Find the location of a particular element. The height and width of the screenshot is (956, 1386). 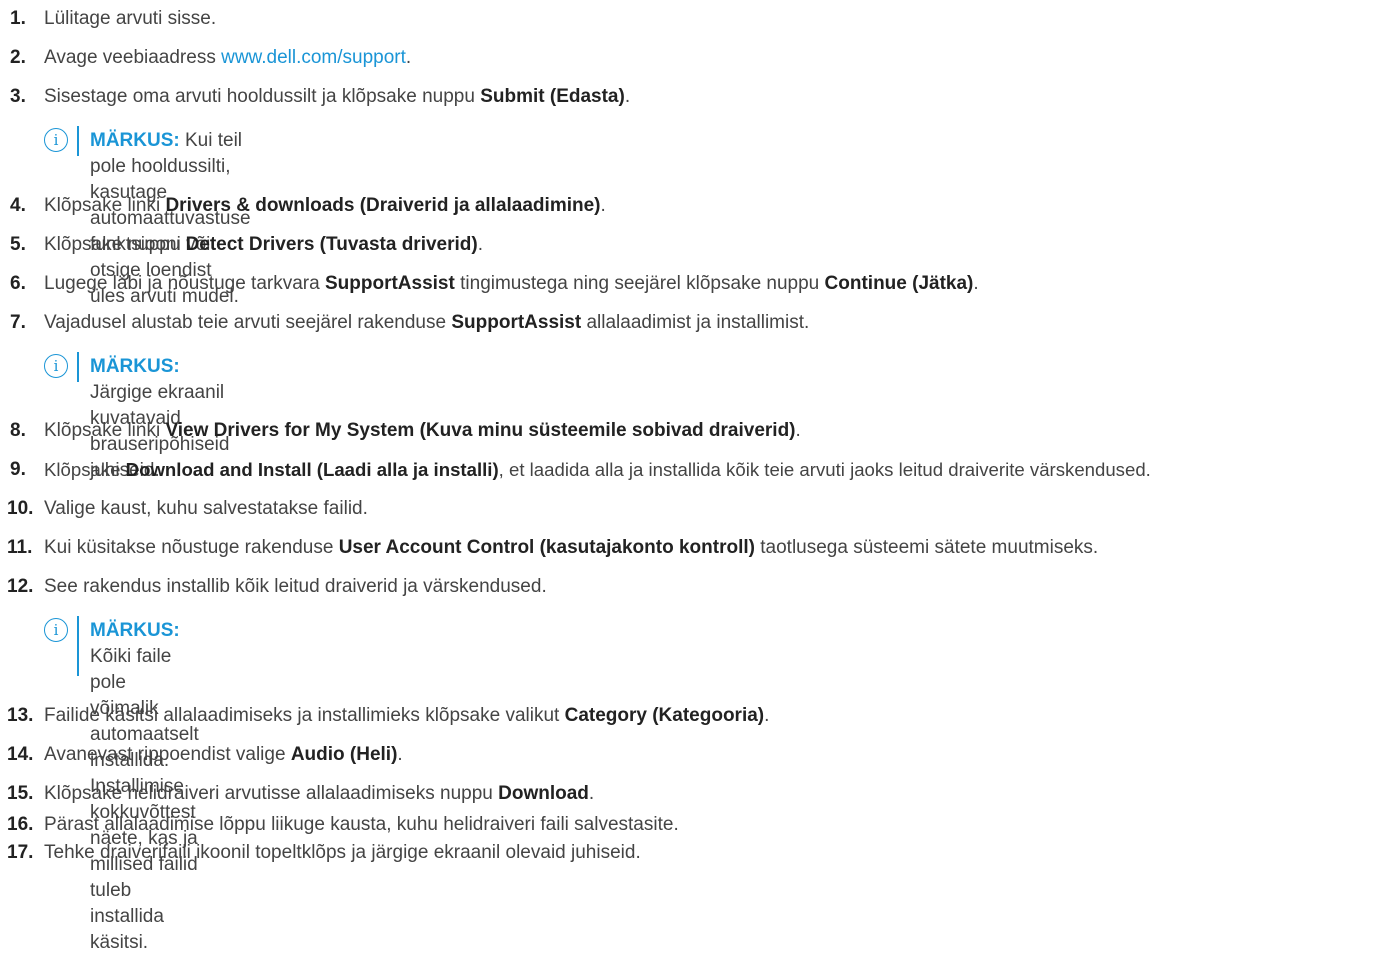

step-text: Avage veebiaadress www.dell.com/support. is located at coordinates (228, 57).